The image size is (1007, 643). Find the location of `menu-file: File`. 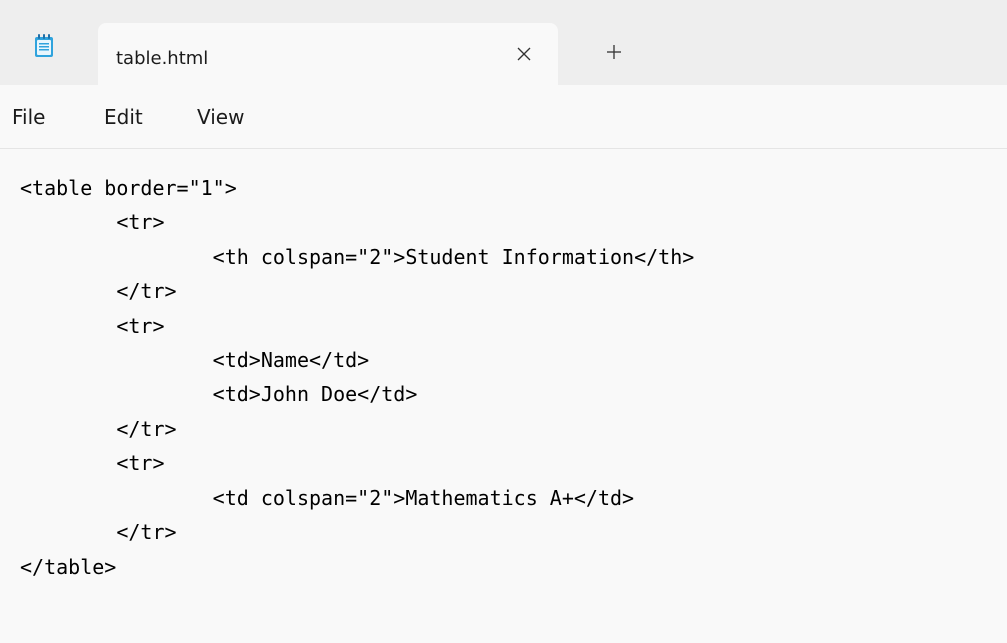

menu-file: File is located at coordinates (28, 117).